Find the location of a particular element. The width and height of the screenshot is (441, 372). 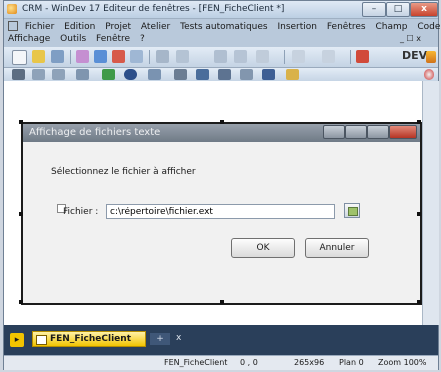

menu-projet: Projet is located at coordinates (118, 27).